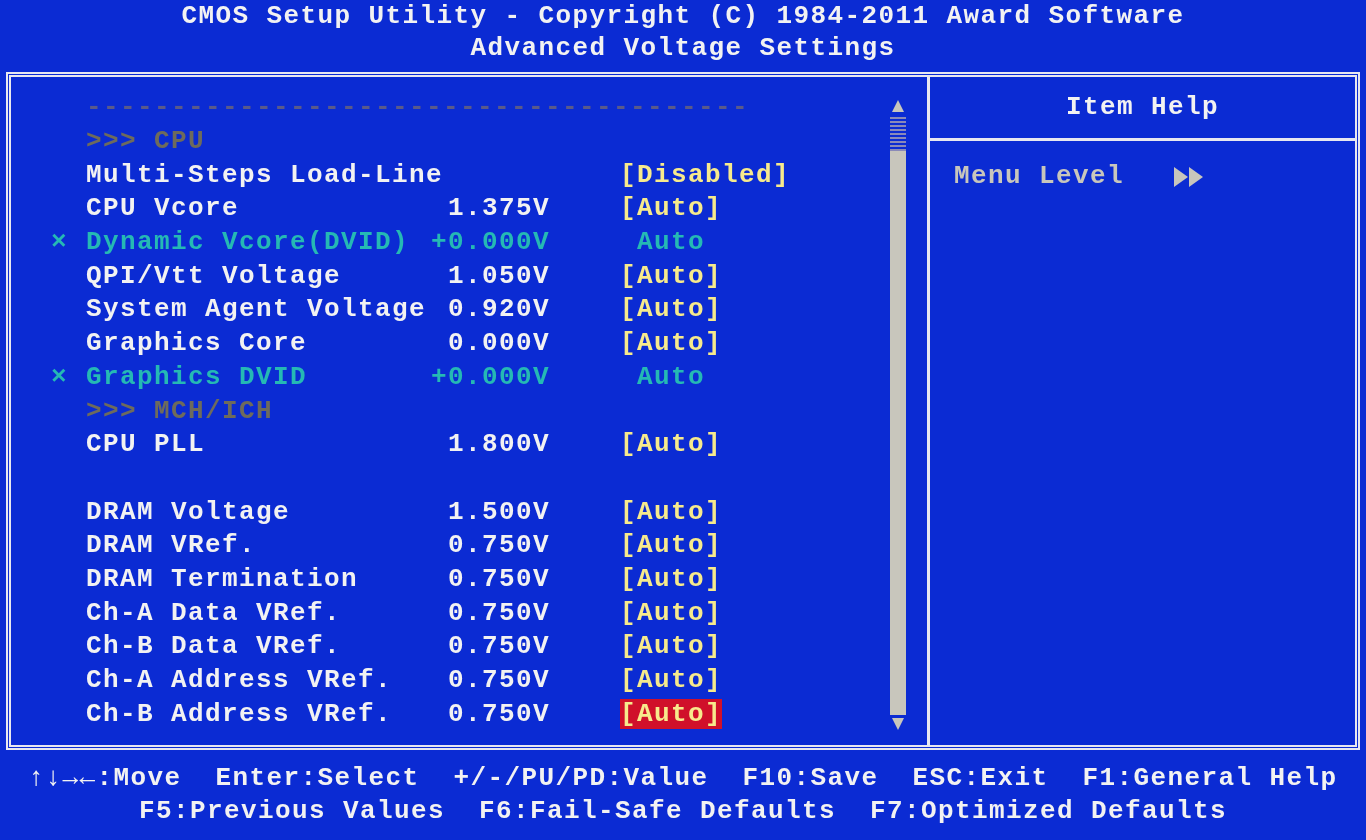 The image size is (1366, 840). What do you see at coordinates (317, 778) in the screenshot?
I see `key-hint: Enter:Select` at bounding box center [317, 778].